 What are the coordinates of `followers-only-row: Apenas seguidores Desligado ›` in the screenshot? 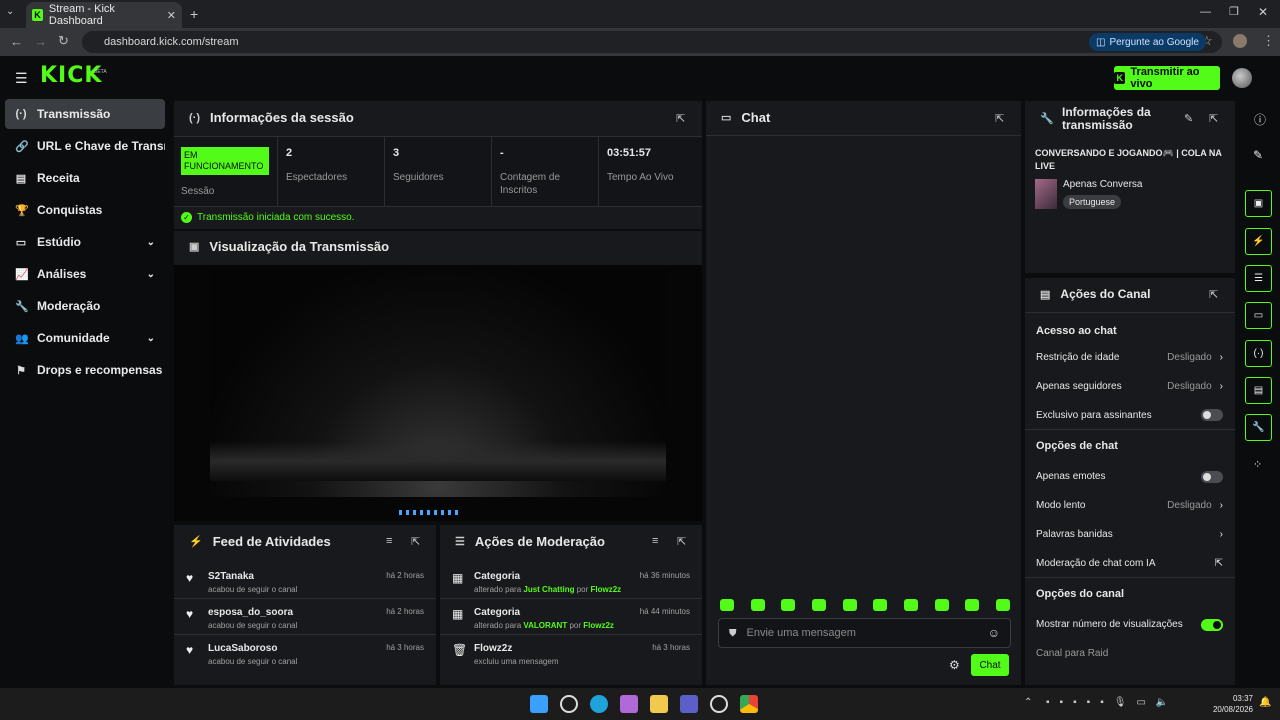 It's located at (1130, 386).